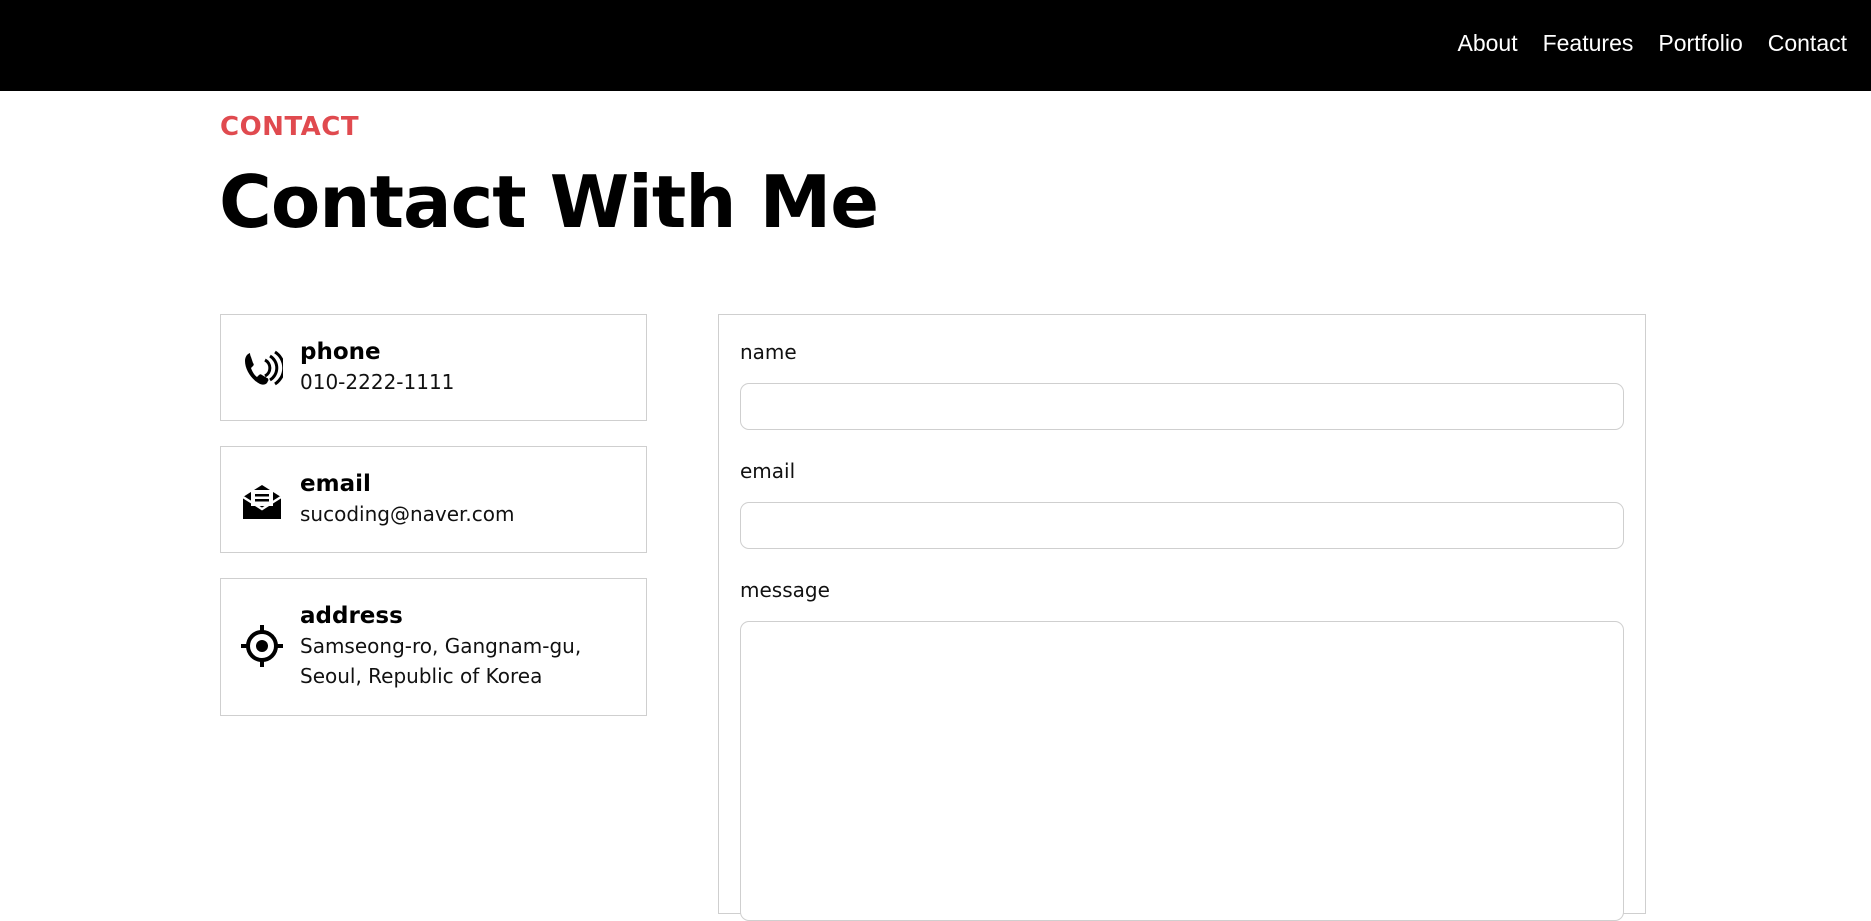 Image resolution: width=1871 pixels, height=921 pixels. Describe the element at coordinates (290, 127) in the screenshot. I see `section-label: CONTACT` at that location.